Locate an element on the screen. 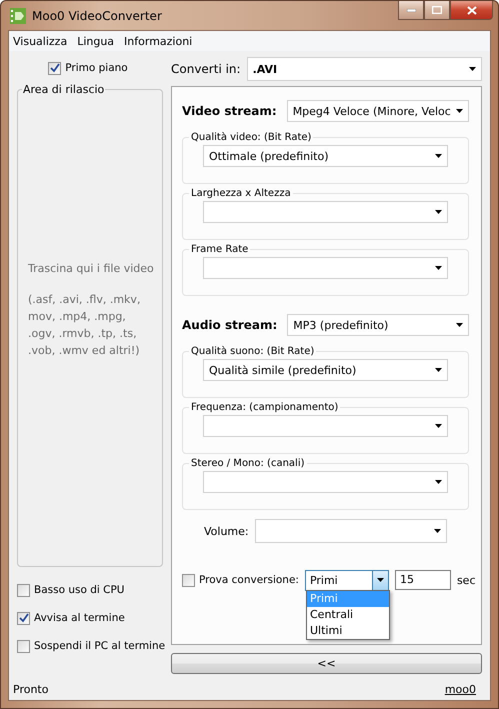 This screenshot has width=499, height=709. group-label: Qualità suono: (Bit Rate) is located at coordinates (253, 351).